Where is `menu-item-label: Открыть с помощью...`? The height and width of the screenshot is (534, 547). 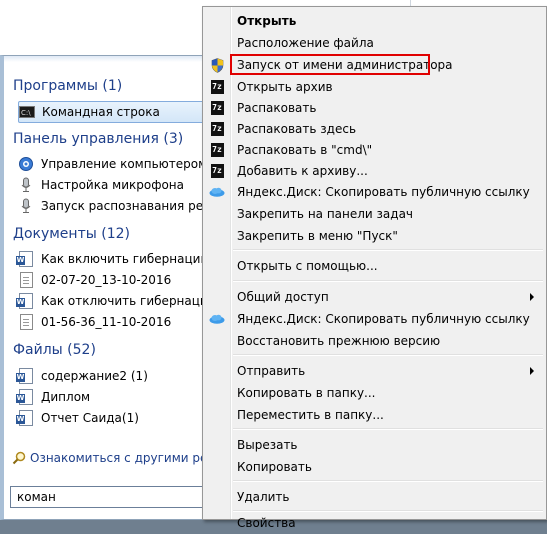
menu-item-label: Открыть с помощью... is located at coordinates (307, 266).